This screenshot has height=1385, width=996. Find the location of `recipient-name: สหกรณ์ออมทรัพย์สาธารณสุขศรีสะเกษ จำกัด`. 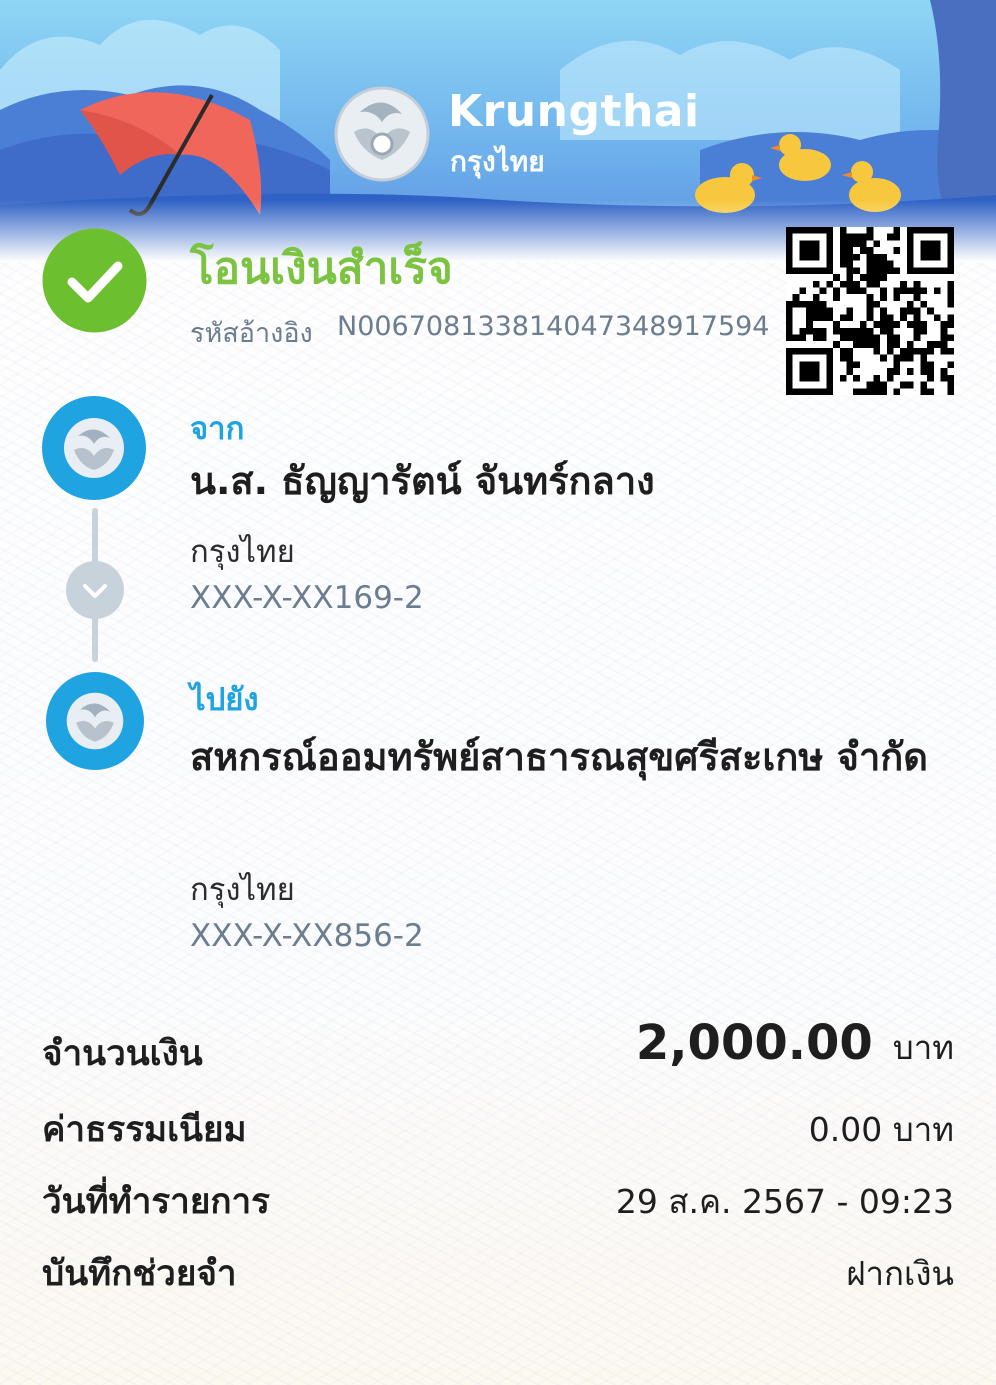

recipient-name: สหกรณ์ออมทรัพย์สาธารณสุขศรีสะเกษ จำกัด is located at coordinates (559, 757).